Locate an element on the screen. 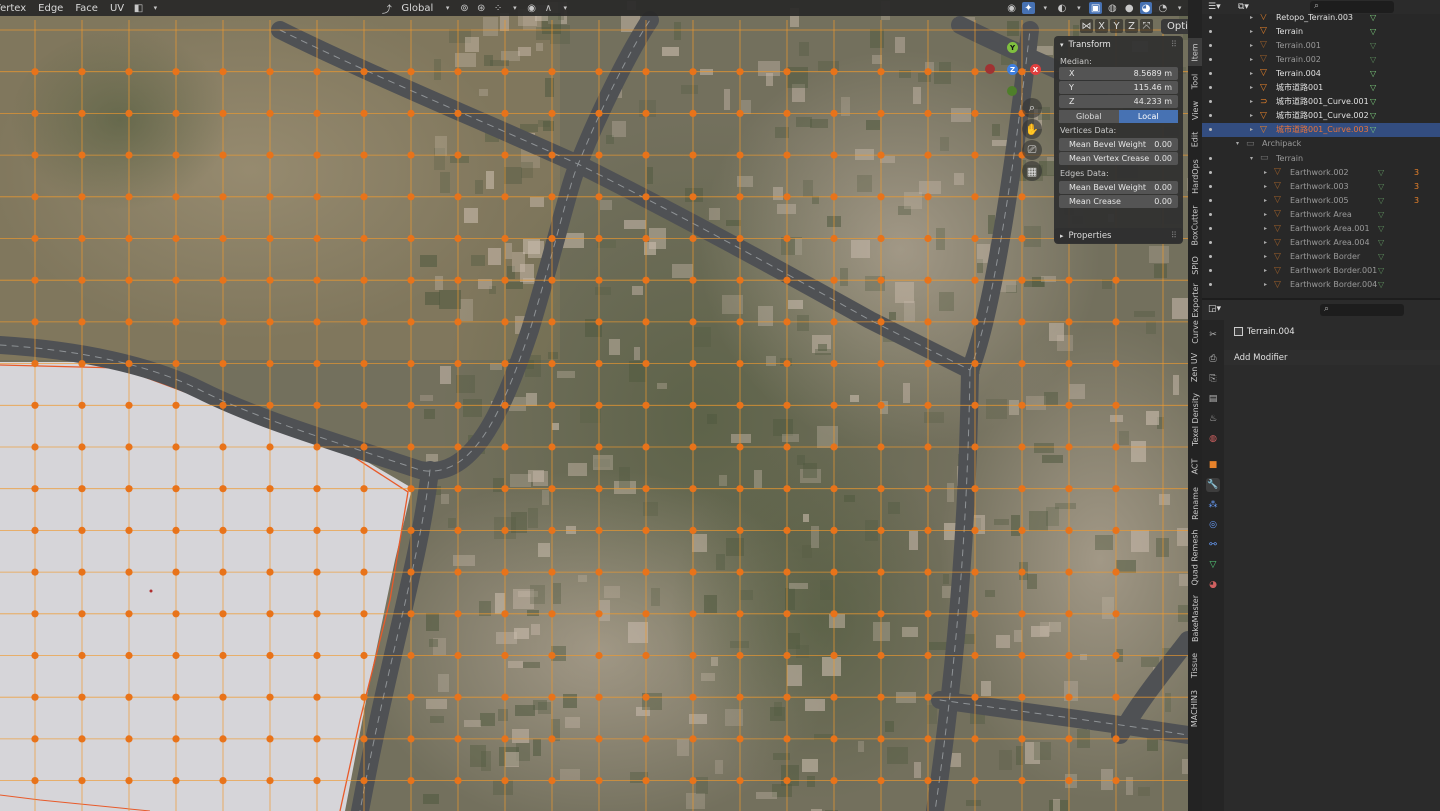  snap-toggle-icon: ⊛ is located at coordinates (481, 8).